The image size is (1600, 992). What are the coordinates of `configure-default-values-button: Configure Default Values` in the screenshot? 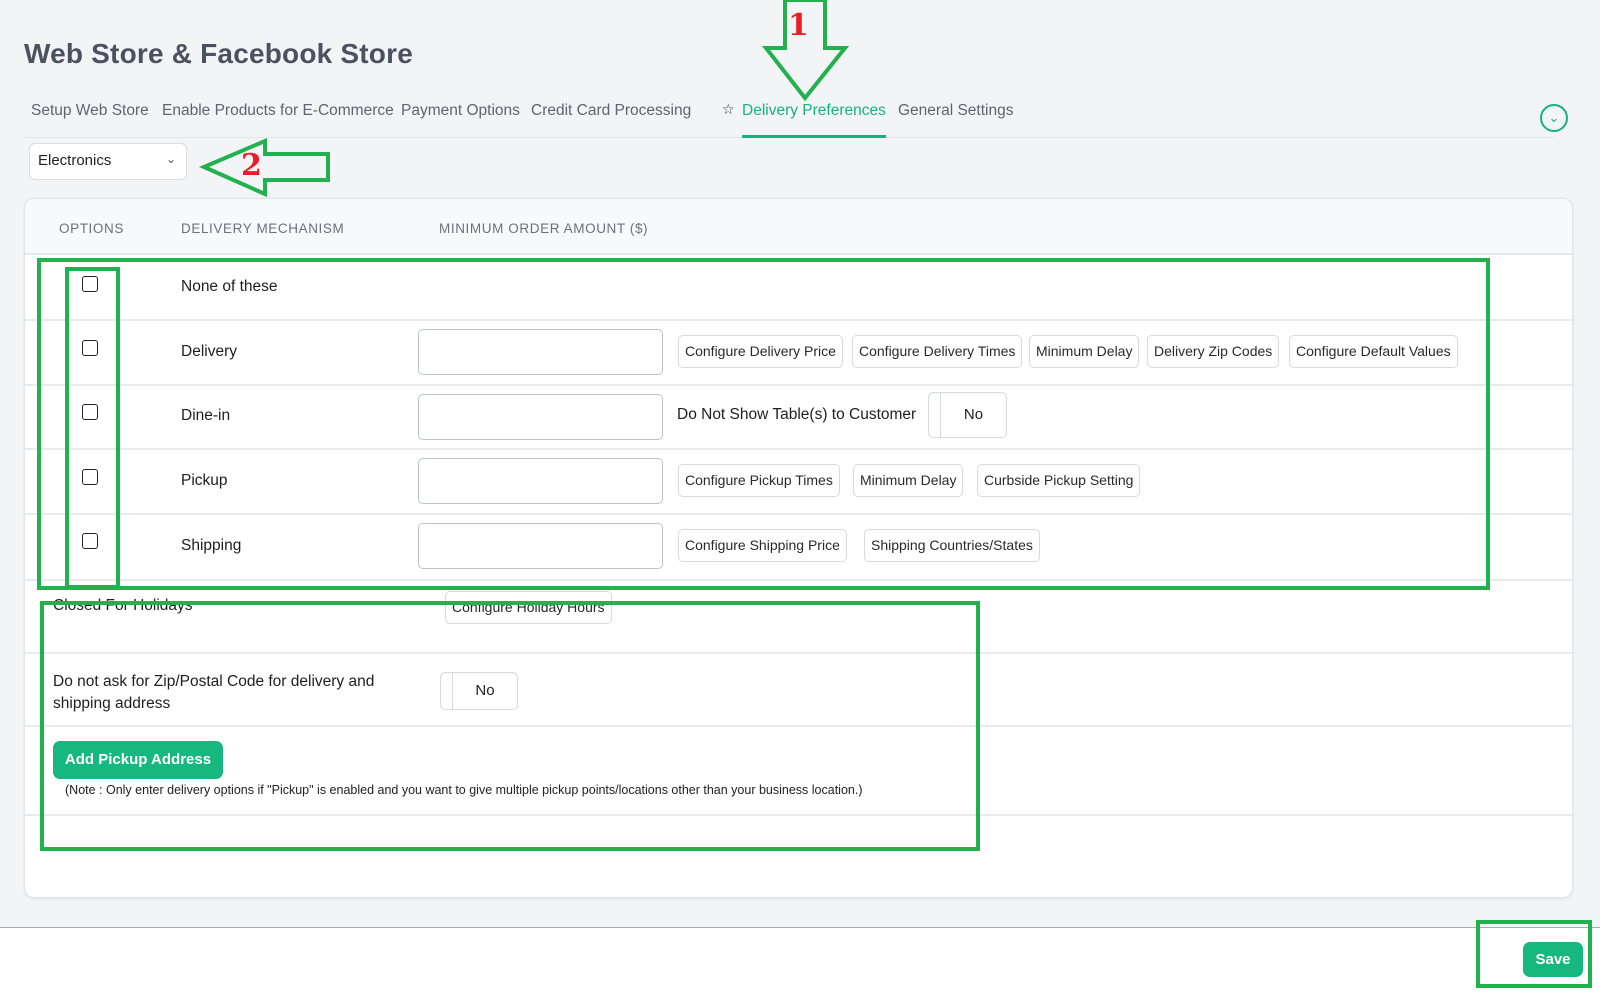 It's located at (1373, 351).